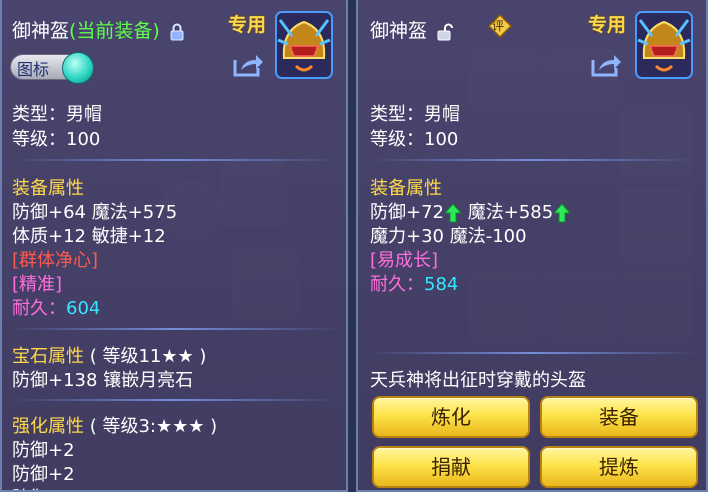  What do you see at coordinates (48, 356) in the screenshot?
I see `gem-attr-title: 宝石属性` at bounding box center [48, 356].